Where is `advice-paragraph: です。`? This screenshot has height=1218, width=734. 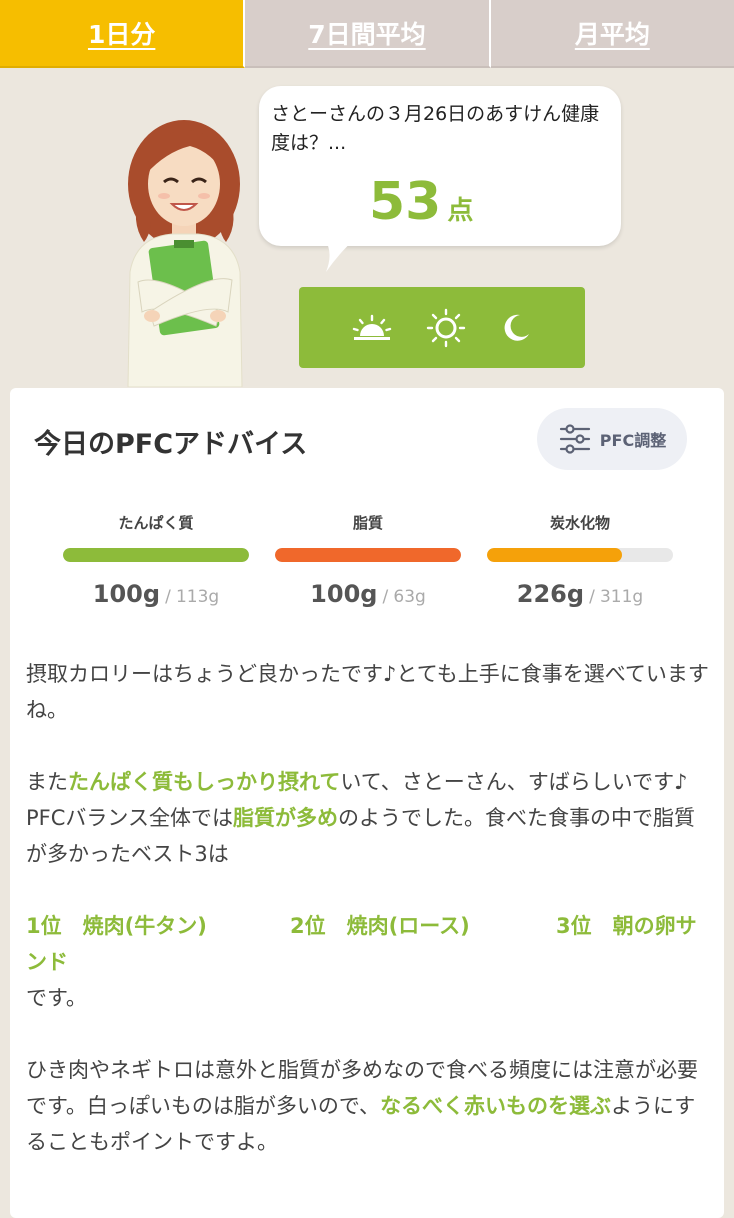 advice-paragraph: です。 is located at coordinates (56, 998).